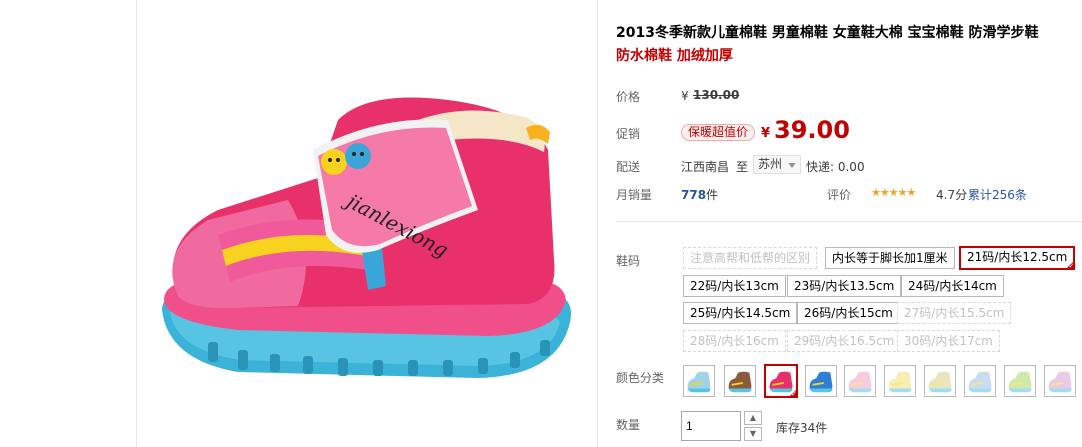 This screenshot has height=447, width=1082. I want to click on rating-stars-icon: ★★★★★, so click(893, 192).